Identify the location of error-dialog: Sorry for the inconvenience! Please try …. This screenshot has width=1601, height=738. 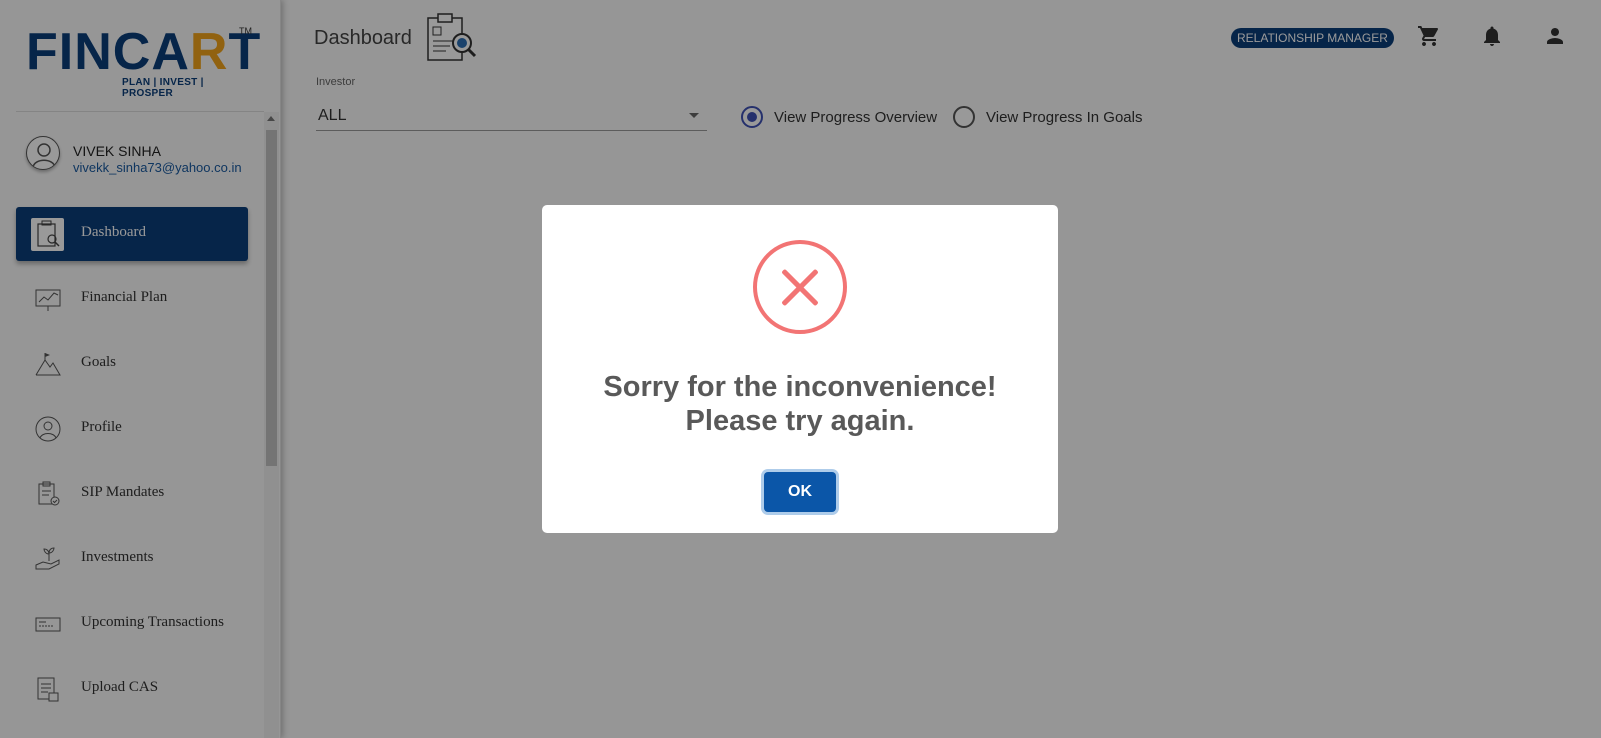
(800, 369).